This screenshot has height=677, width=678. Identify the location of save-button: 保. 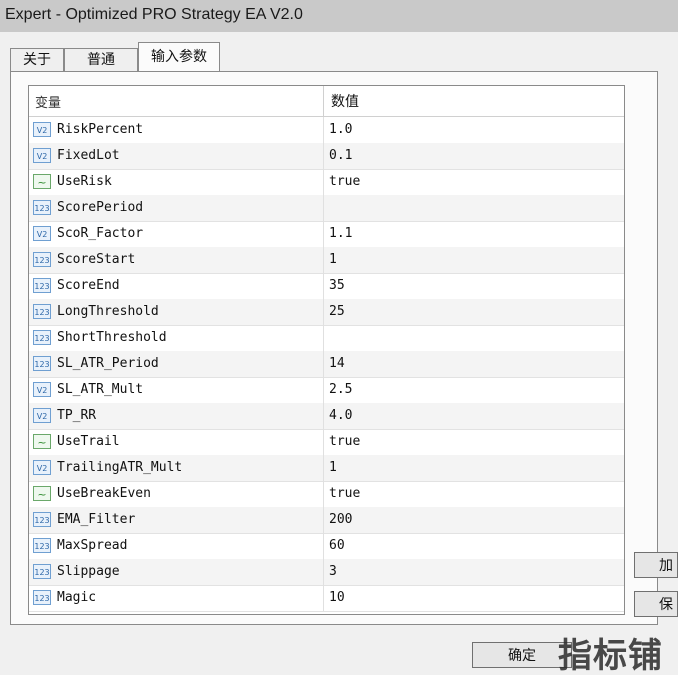
(656, 604).